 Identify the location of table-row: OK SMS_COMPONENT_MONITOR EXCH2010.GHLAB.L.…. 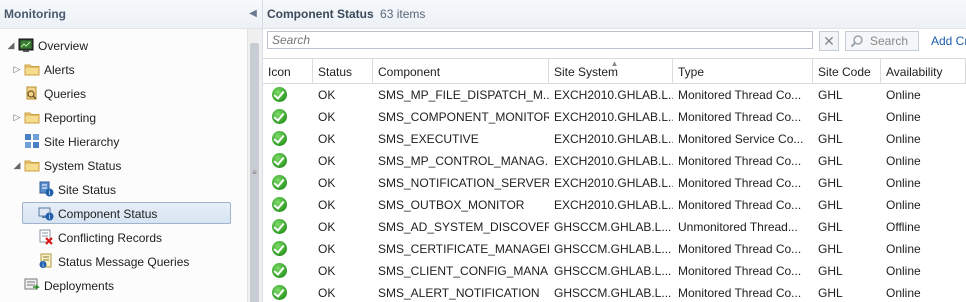
(614, 117).